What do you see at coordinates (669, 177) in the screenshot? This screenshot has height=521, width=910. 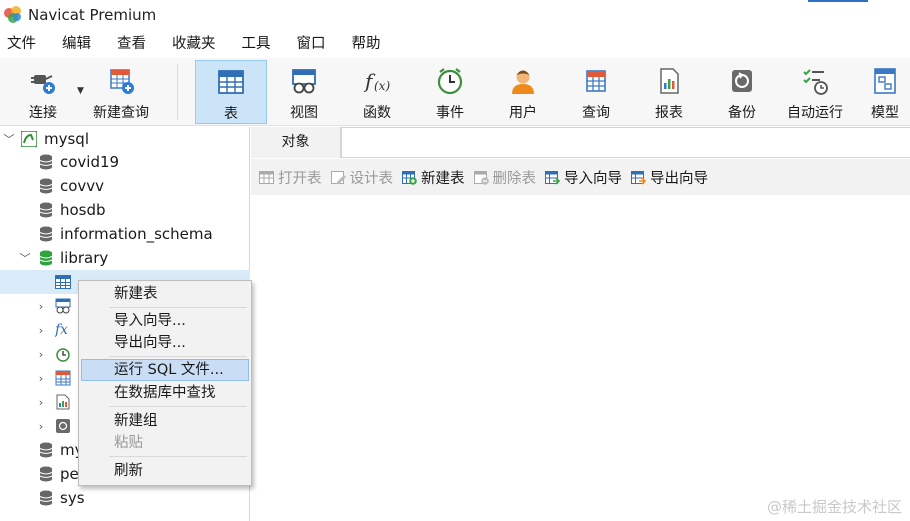 I see `export-wizard-button: 导出向导` at bounding box center [669, 177].